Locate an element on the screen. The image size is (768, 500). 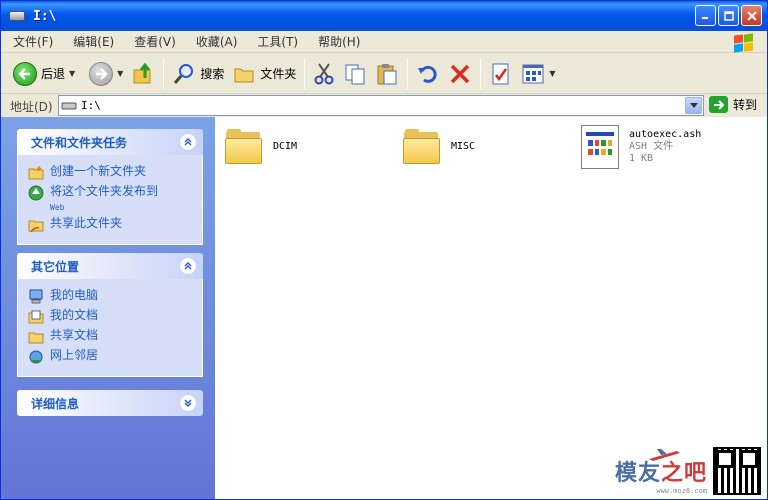
paste-button is located at coordinates (387, 74).